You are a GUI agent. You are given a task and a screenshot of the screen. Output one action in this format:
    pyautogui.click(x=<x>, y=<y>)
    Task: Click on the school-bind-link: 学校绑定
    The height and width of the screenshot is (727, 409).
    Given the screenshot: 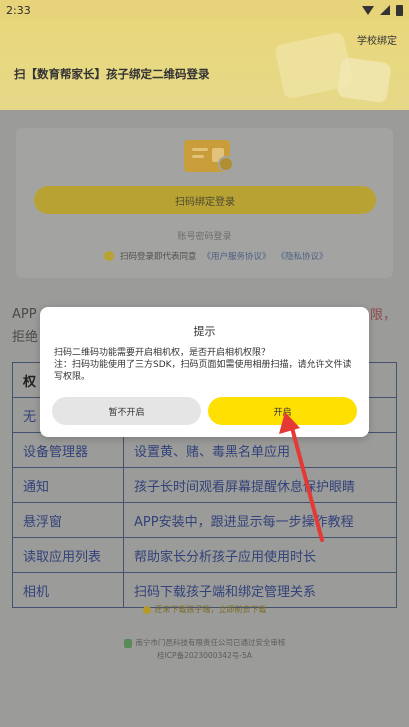 What is the action you would take?
    pyautogui.click(x=377, y=39)
    